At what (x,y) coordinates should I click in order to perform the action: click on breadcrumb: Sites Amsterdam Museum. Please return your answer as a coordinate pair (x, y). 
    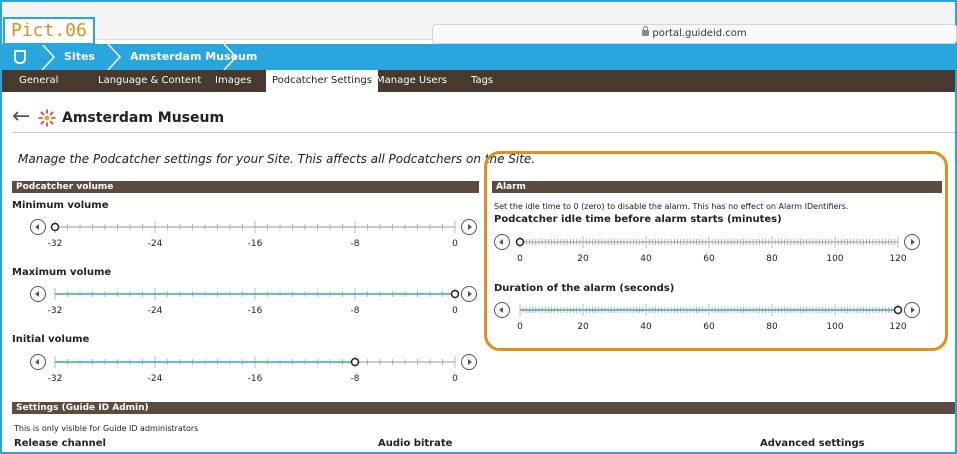
    Looking at the image, I should click on (478, 57).